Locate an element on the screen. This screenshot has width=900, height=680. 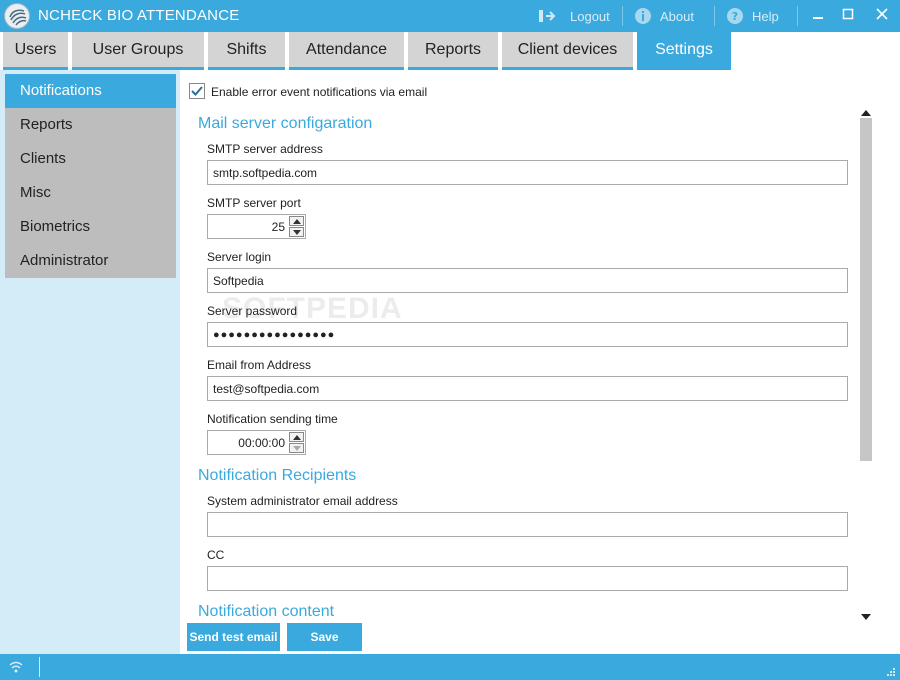
scroll-down-icon is located at coordinates (866, 617).